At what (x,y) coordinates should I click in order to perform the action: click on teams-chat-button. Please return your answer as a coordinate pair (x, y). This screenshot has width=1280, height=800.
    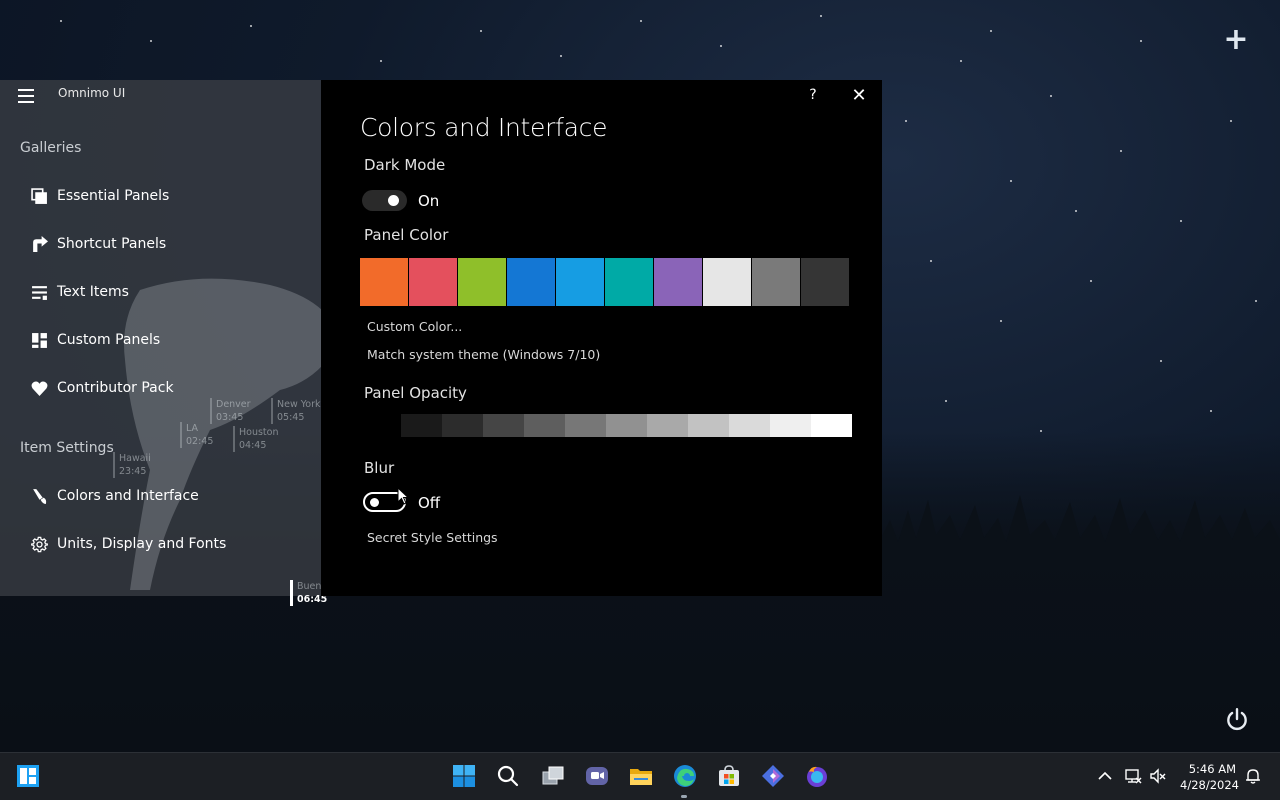
    Looking at the image, I should click on (597, 776).